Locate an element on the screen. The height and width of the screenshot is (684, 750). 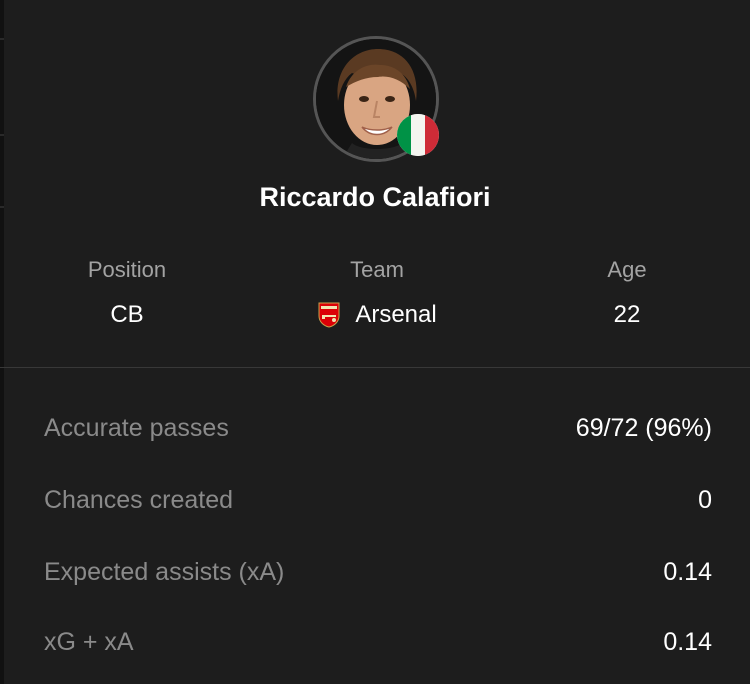
position-value: CB is located at coordinates (127, 314).